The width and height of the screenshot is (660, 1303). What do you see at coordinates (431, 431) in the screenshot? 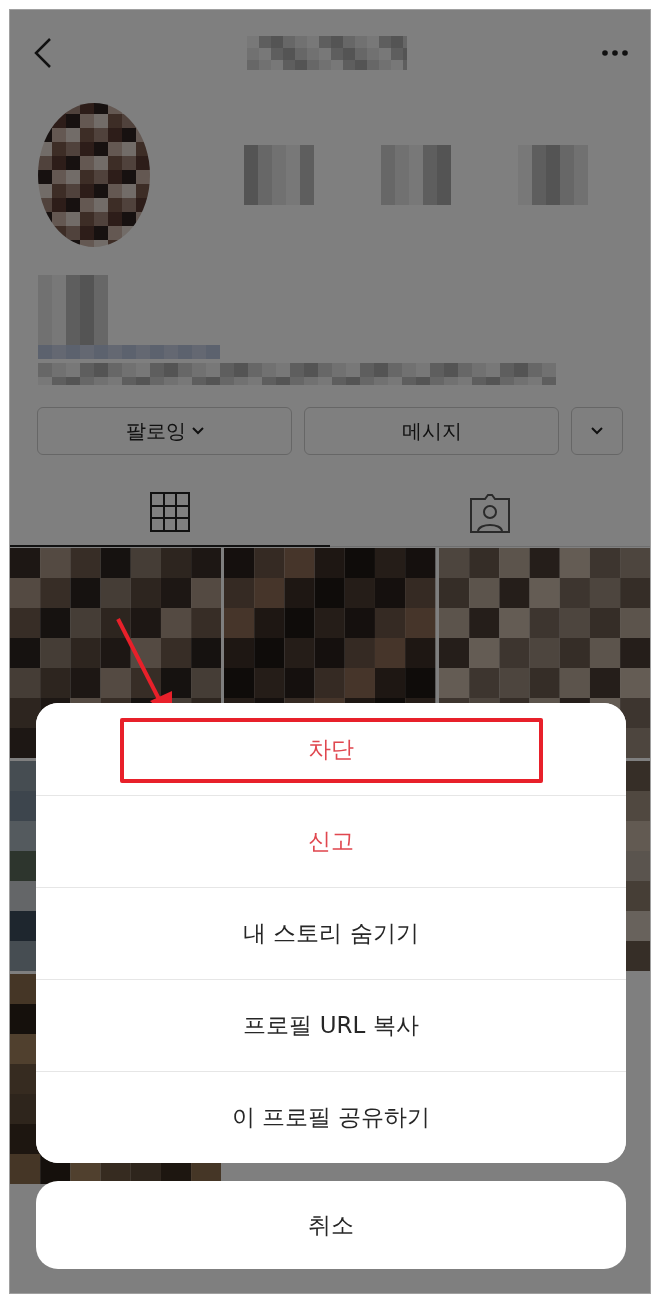
I see `profile-action-button: 메시지` at bounding box center [431, 431].